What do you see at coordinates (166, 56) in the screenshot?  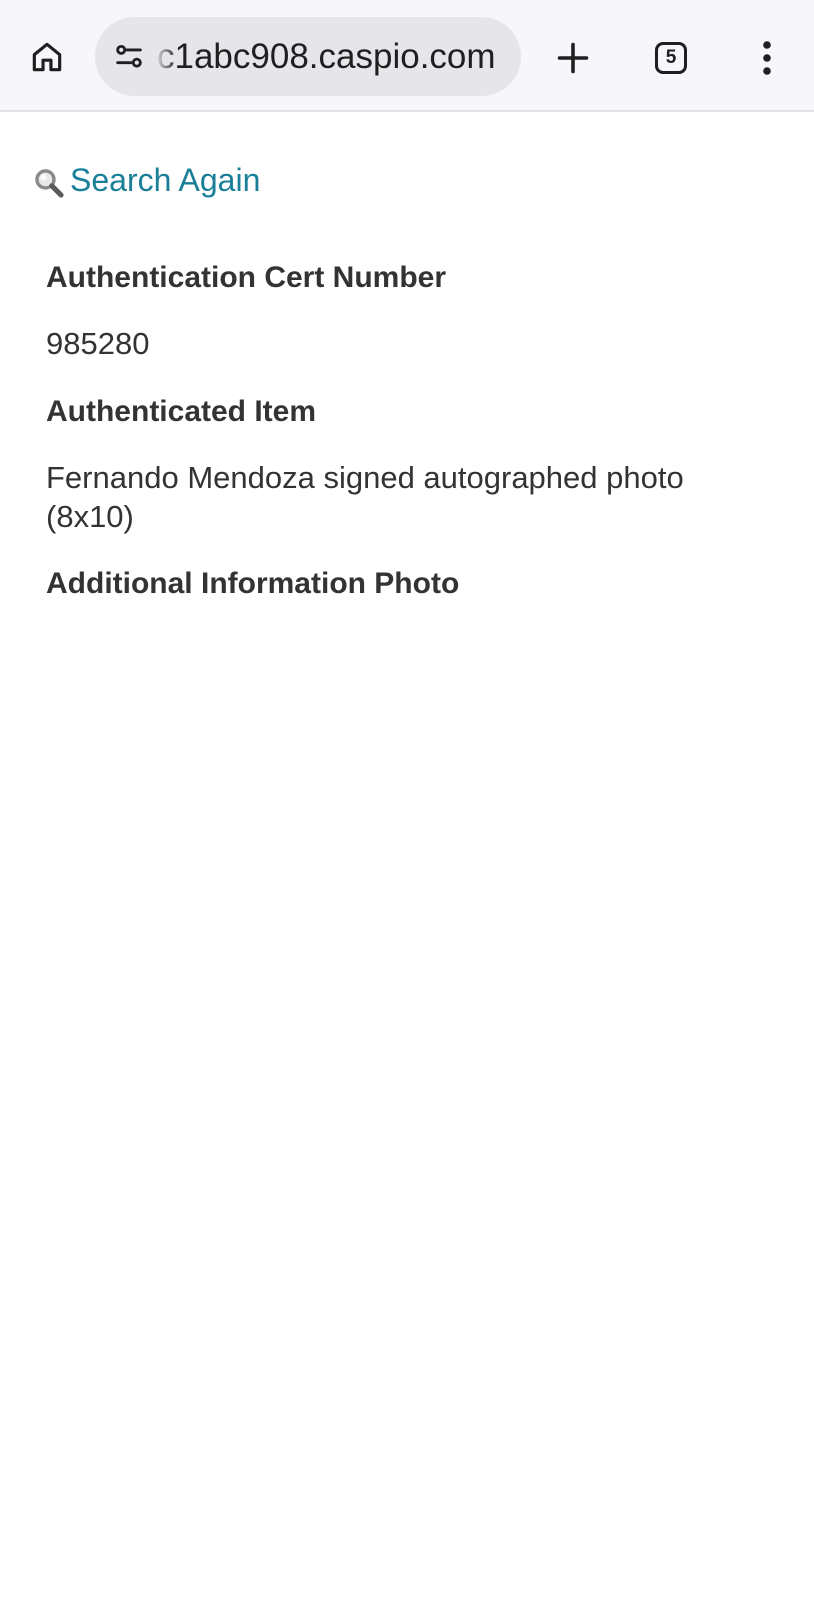 I see `url-fade` at bounding box center [166, 56].